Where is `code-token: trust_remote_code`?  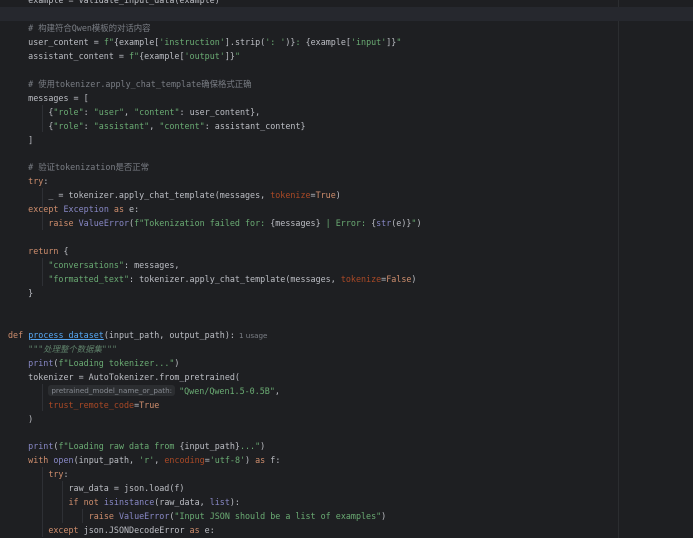
code-token: trust_remote_code is located at coordinates (91, 404).